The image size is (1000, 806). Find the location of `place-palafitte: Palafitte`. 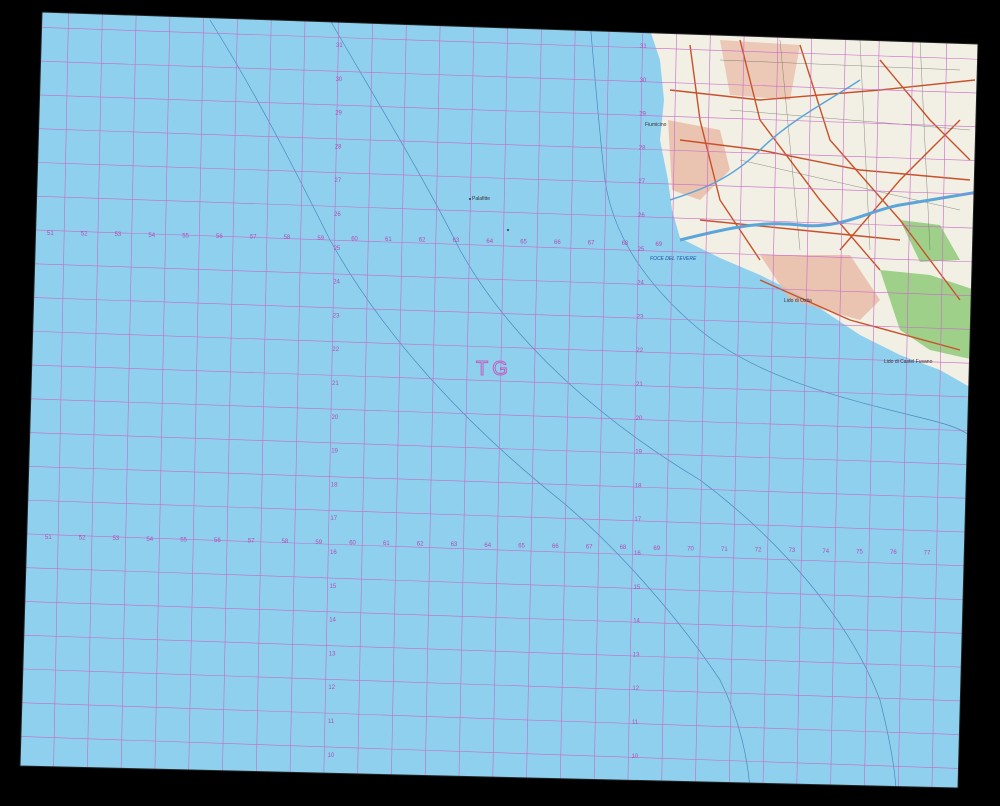

place-palafitte: Palafitte is located at coordinates (481, 199).